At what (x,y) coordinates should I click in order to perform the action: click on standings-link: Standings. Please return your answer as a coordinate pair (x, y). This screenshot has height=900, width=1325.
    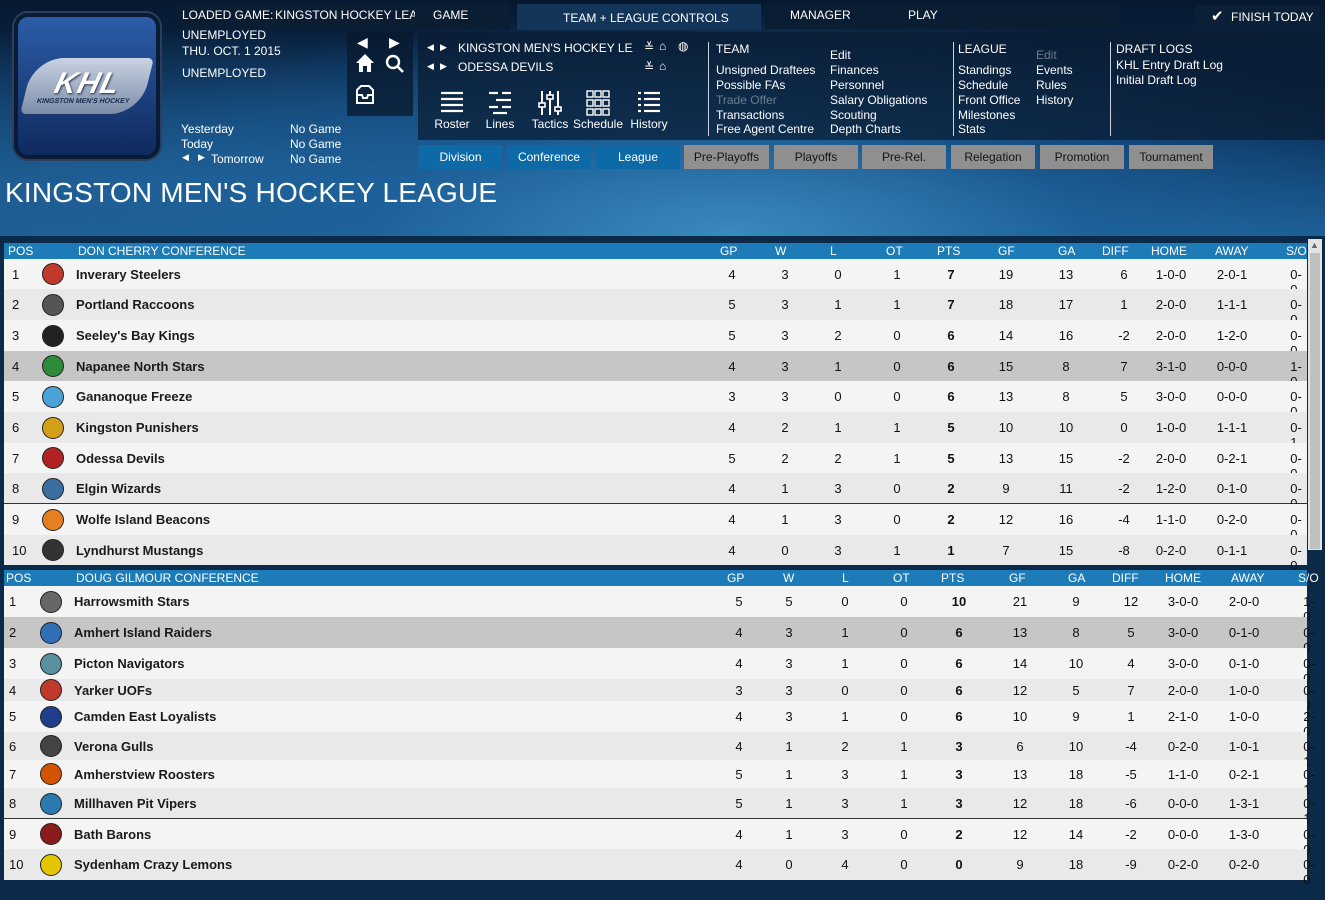
    Looking at the image, I should click on (984, 70).